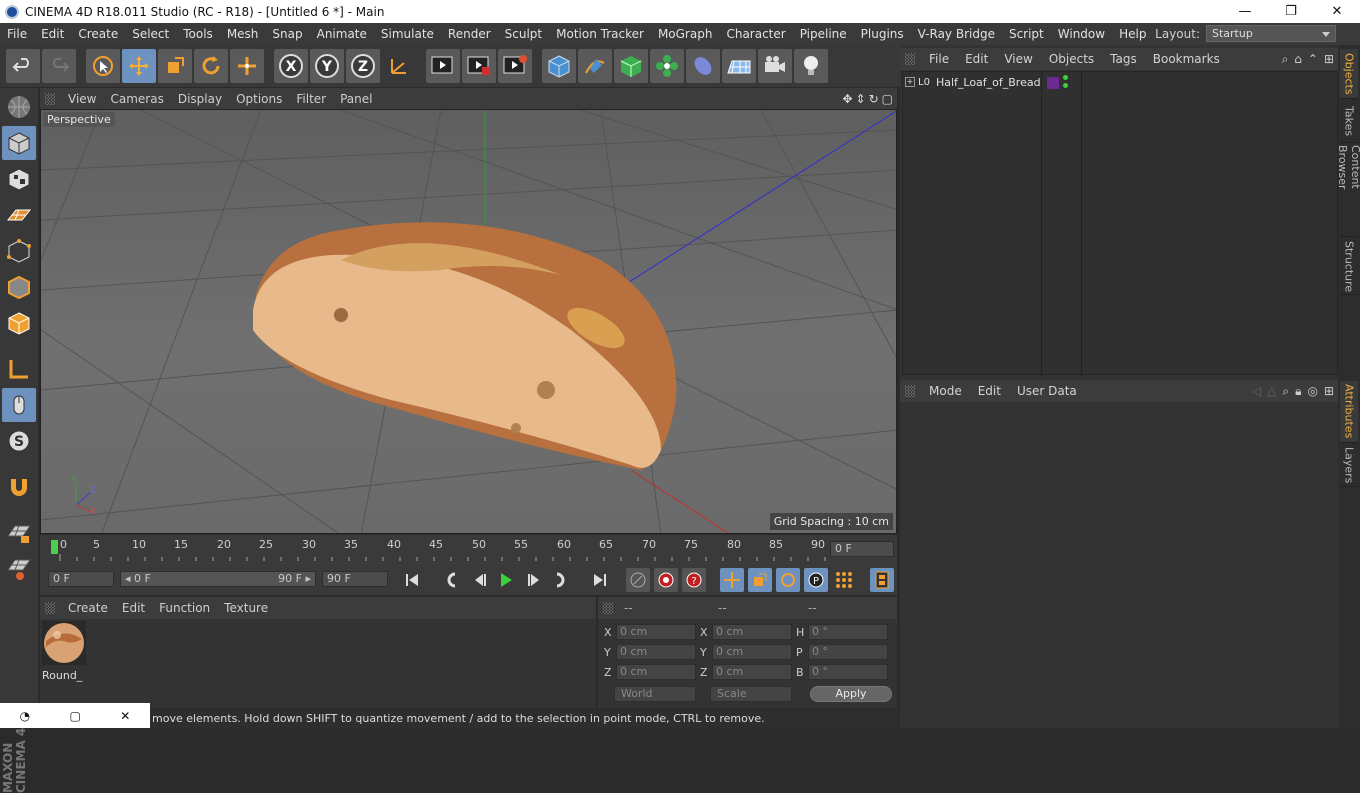 Image resolution: width=1360 pixels, height=793 pixels. I want to click on menu-tools: Tools, so click(198, 34).